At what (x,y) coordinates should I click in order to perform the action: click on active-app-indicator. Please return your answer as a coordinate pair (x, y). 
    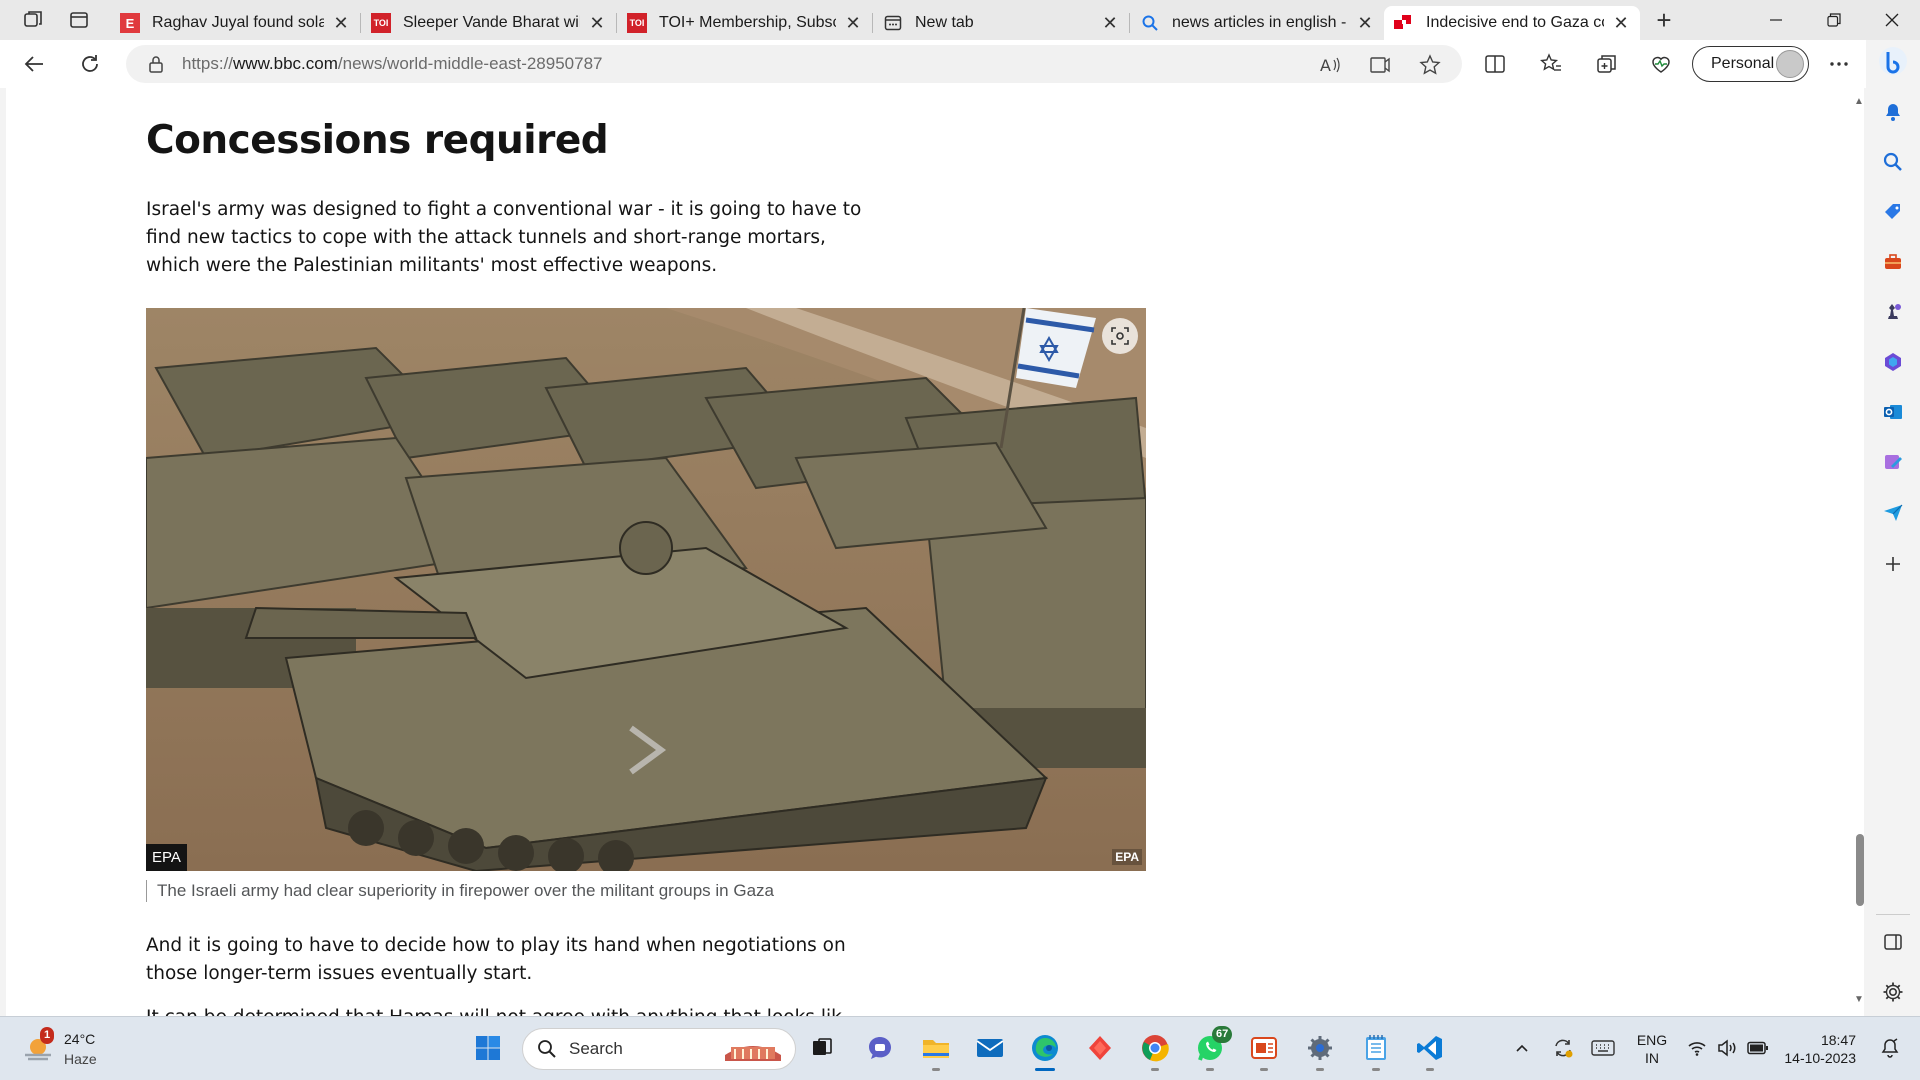
    Looking at the image, I should click on (1045, 1069).